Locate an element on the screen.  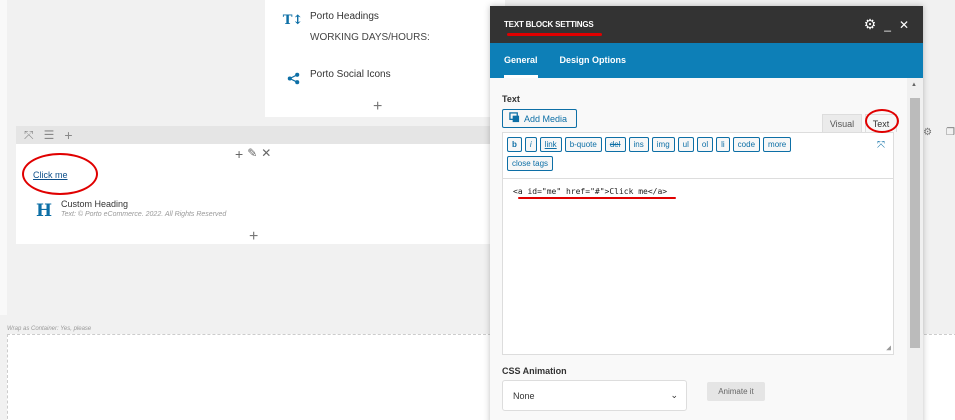
quicktags-row-2: close tags is located at coordinates (698, 163).